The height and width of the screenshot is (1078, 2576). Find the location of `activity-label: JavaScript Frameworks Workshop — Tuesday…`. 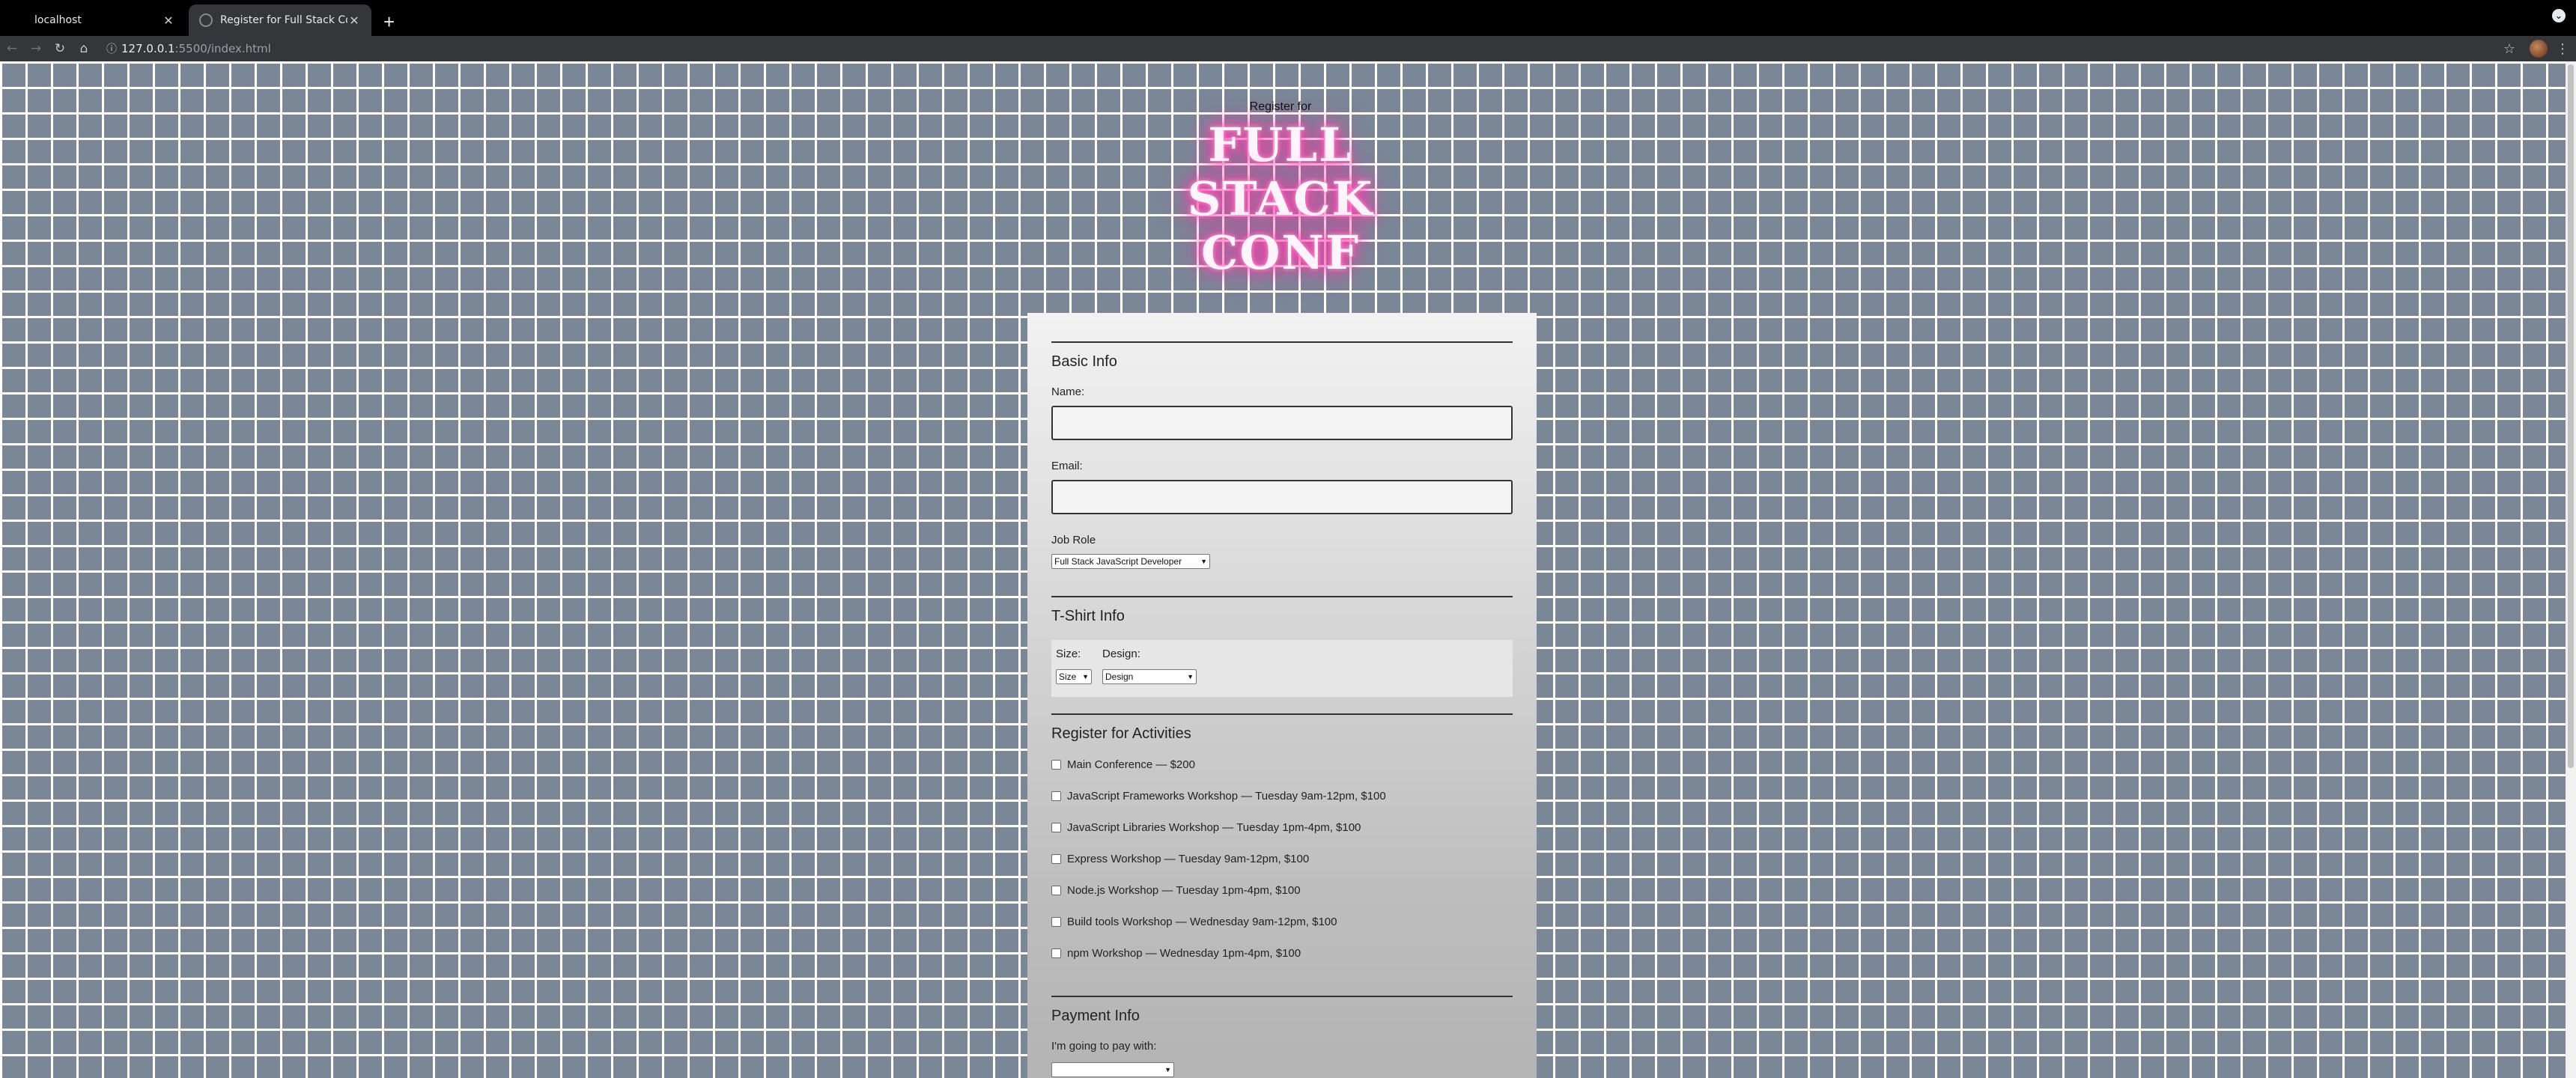

activity-label: JavaScript Frameworks Workshop — Tuesday… is located at coordinates (1226, 796).